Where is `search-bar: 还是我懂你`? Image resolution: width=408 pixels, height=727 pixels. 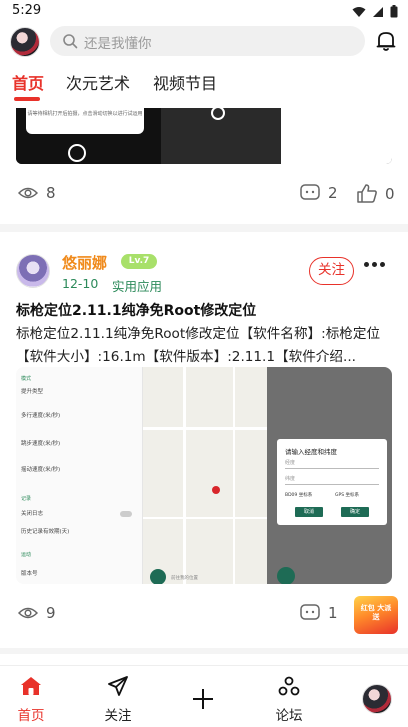
search-bar: 还是我懂你 is located at coordinates (207, 41).